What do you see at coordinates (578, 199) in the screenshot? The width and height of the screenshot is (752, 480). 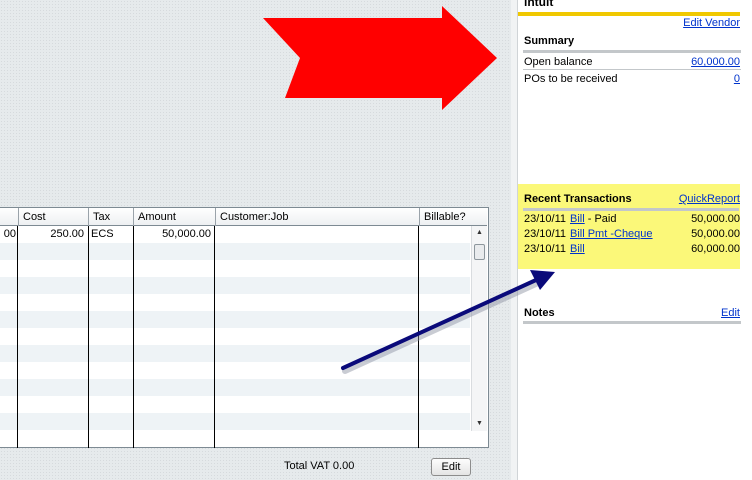 I see `recent-transactions-title: Recent Transactions` at bounding box center [578, 199].